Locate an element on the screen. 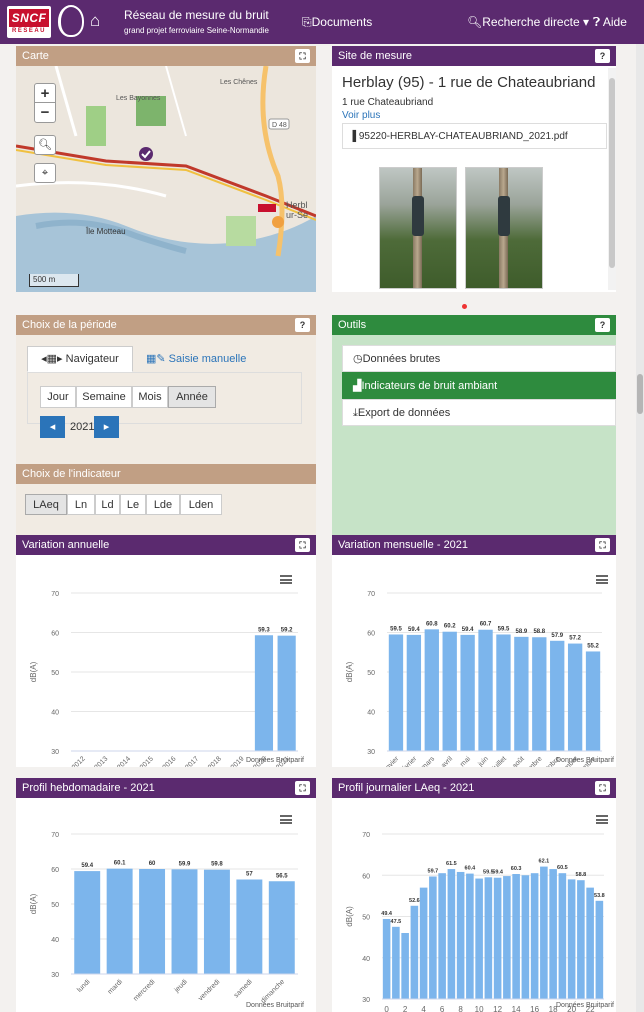 Image resolution: width=644 pixels, height=1012 pixels. y-tick-label: 50 is located at coordinates (371, 673).